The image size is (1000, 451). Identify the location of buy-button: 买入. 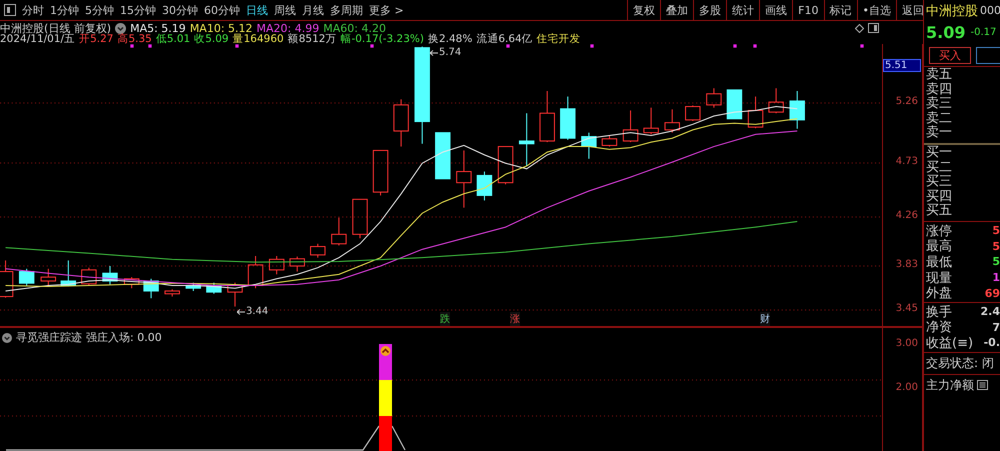
(950, 55).